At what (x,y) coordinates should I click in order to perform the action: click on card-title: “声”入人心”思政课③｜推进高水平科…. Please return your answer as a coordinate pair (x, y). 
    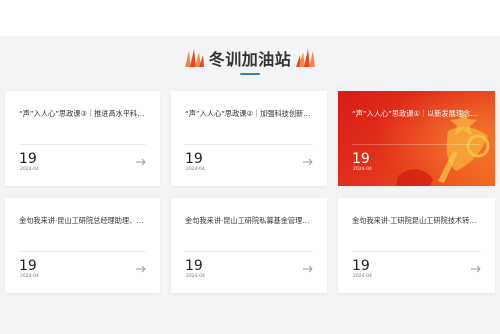
    Looking at the image, I should click on (83, 114).